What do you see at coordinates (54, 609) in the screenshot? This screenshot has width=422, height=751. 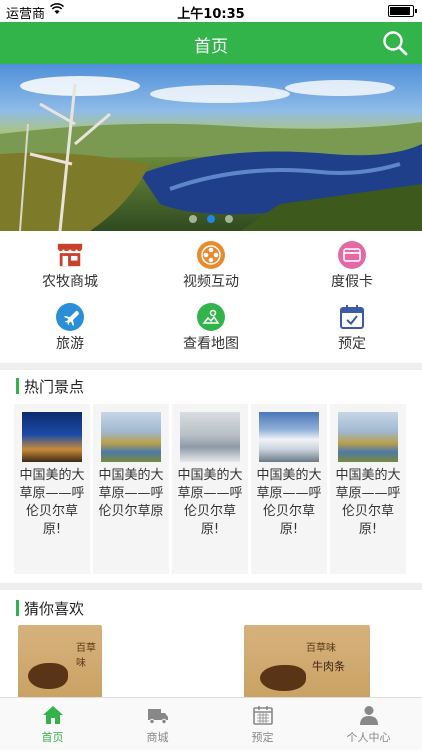 I see `section-title: 猜你喜欢` at bounding box center [54, 609].